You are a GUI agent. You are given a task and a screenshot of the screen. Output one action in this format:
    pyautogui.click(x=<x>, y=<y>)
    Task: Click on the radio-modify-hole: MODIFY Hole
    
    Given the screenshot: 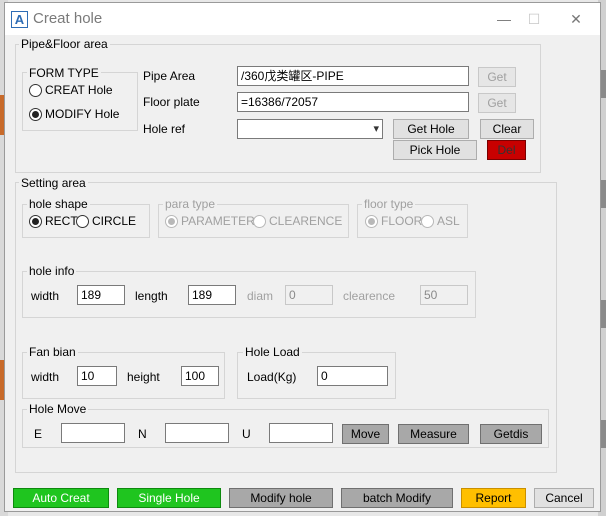 What is the action you would take?
    pyautogui.click(x=74, y=114)
    